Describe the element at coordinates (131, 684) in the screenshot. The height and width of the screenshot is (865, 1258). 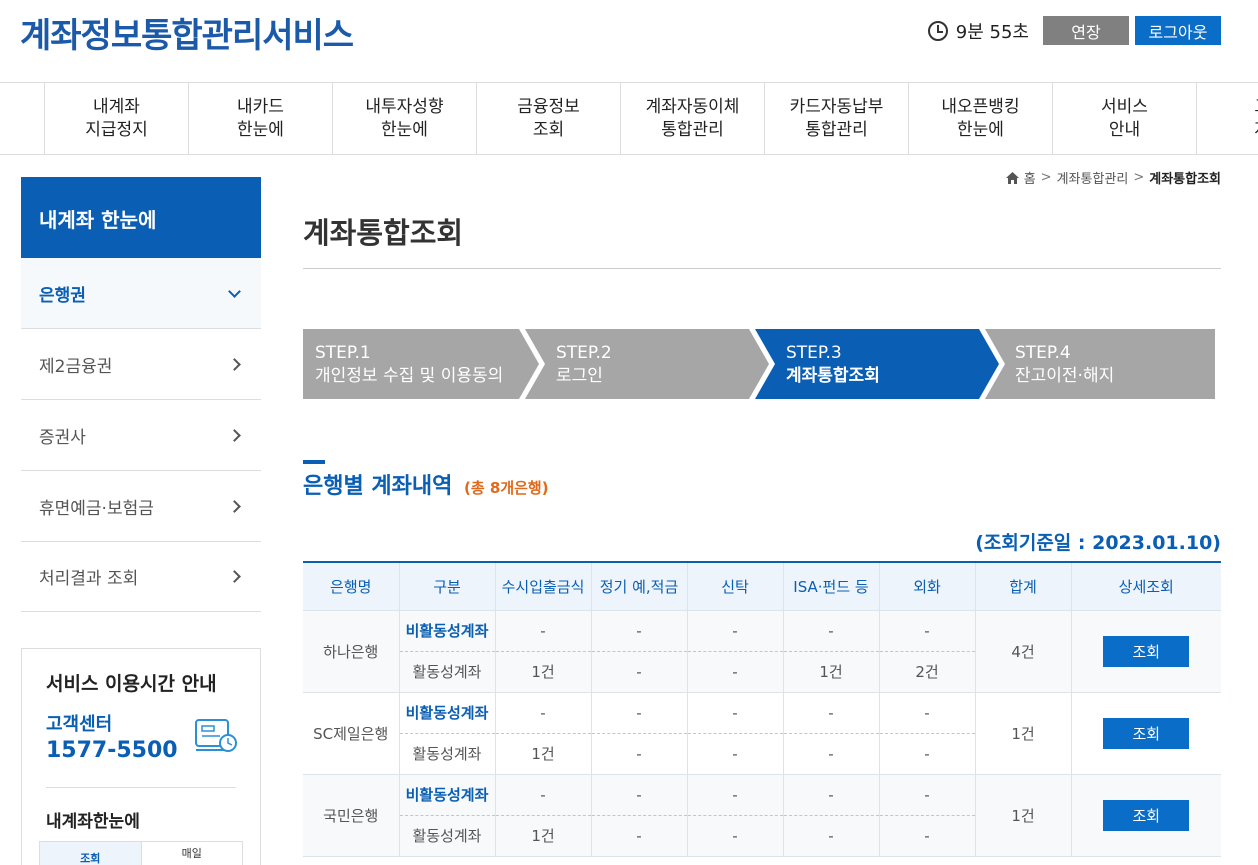
I see `service-hours-title: 서비스 이용시간 안내` at that location.